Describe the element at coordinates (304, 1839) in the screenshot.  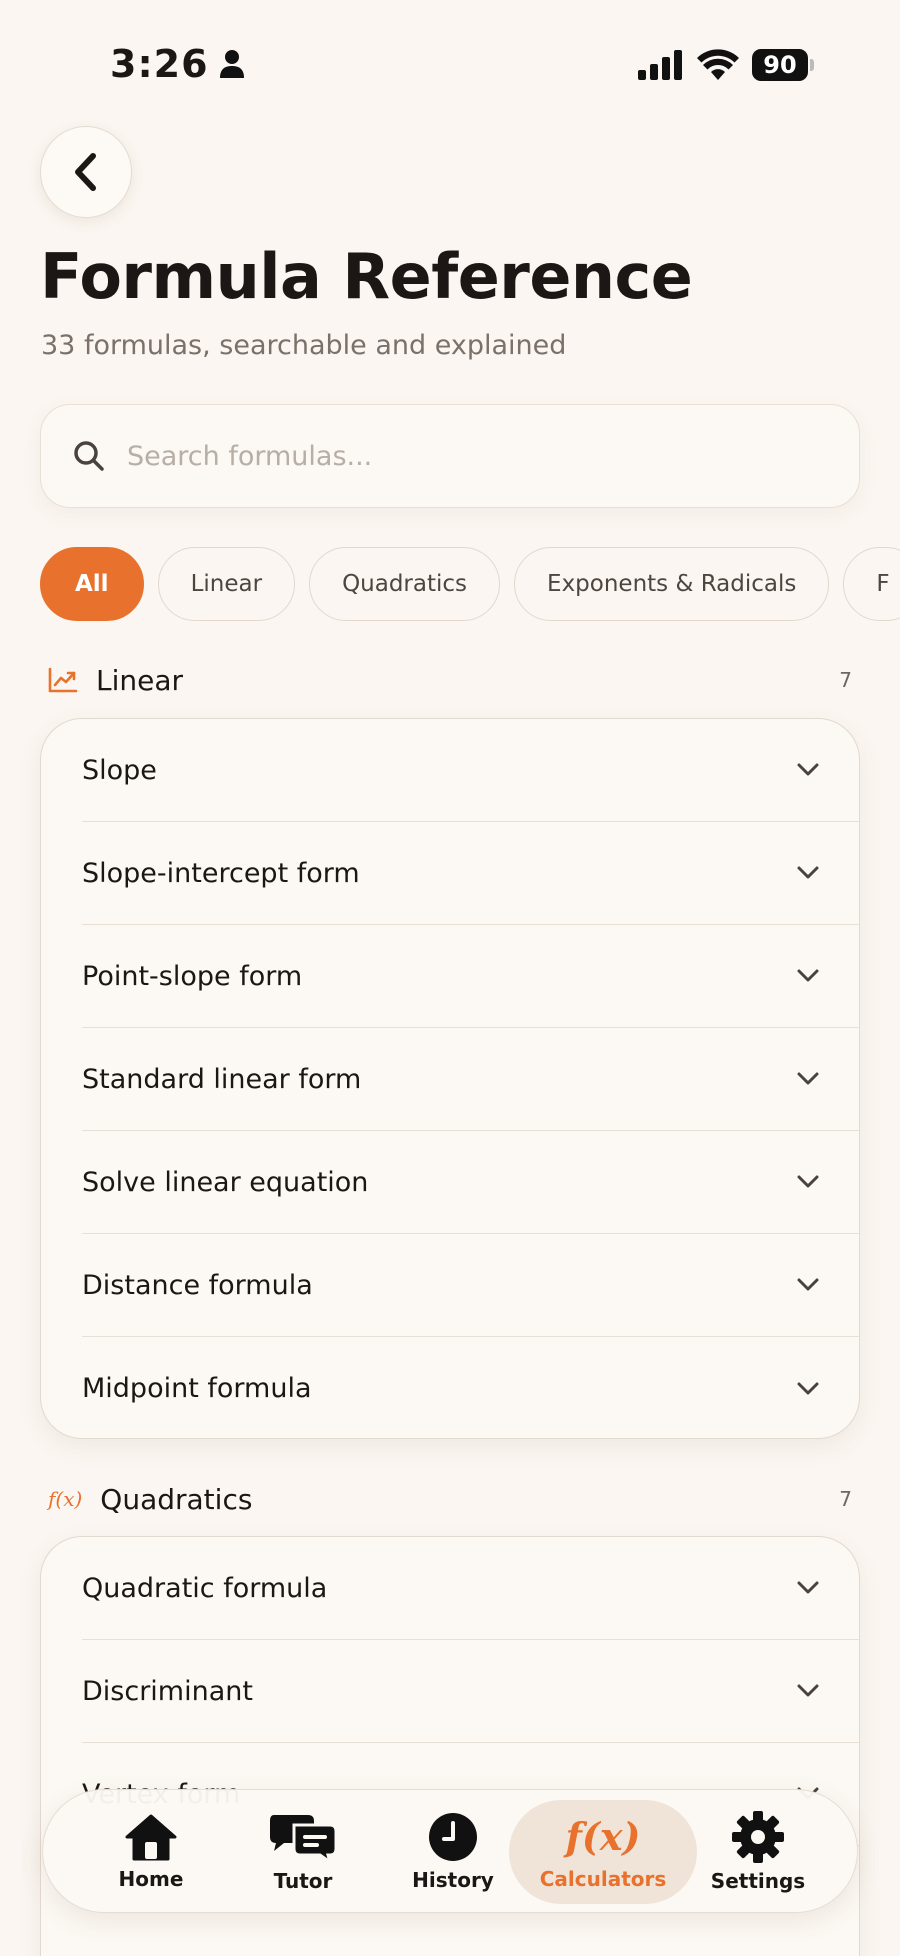
I see `chat-icon` at that location.